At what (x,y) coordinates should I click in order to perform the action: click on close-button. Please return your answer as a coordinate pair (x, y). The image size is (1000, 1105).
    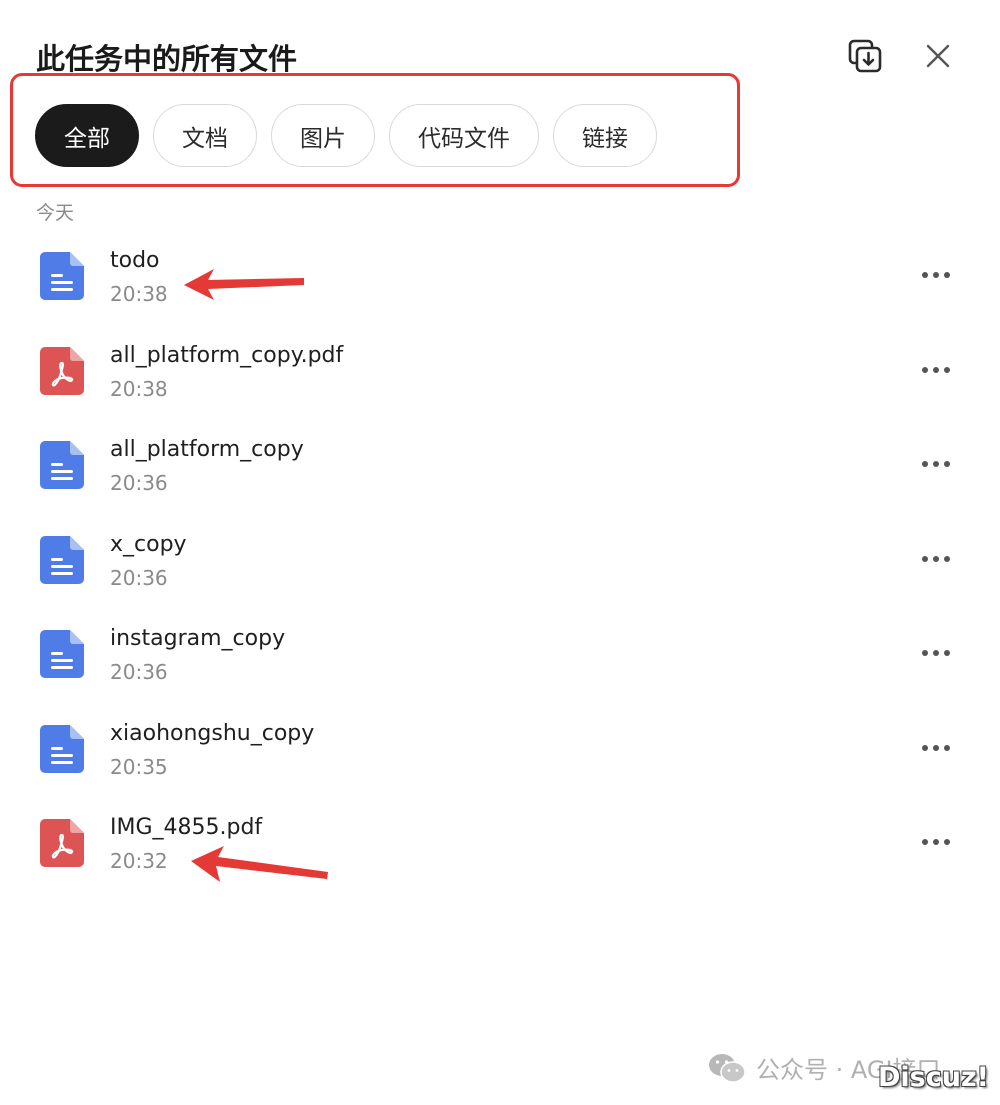
    Looking at the image, I should click on (938, 56).